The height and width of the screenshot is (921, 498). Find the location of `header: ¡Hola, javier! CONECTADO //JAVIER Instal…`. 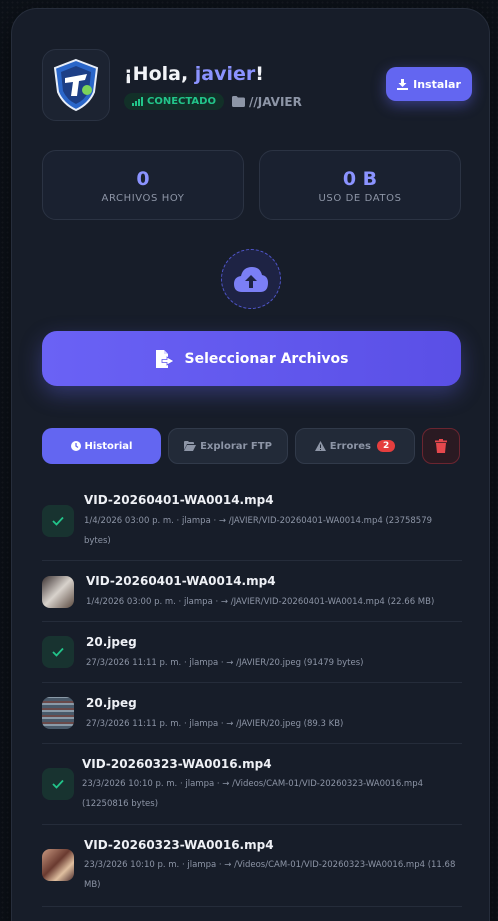

header: ¡Hola, javier! CONECTADO //JAVIER Instal… is located at coordinates (257, 85).